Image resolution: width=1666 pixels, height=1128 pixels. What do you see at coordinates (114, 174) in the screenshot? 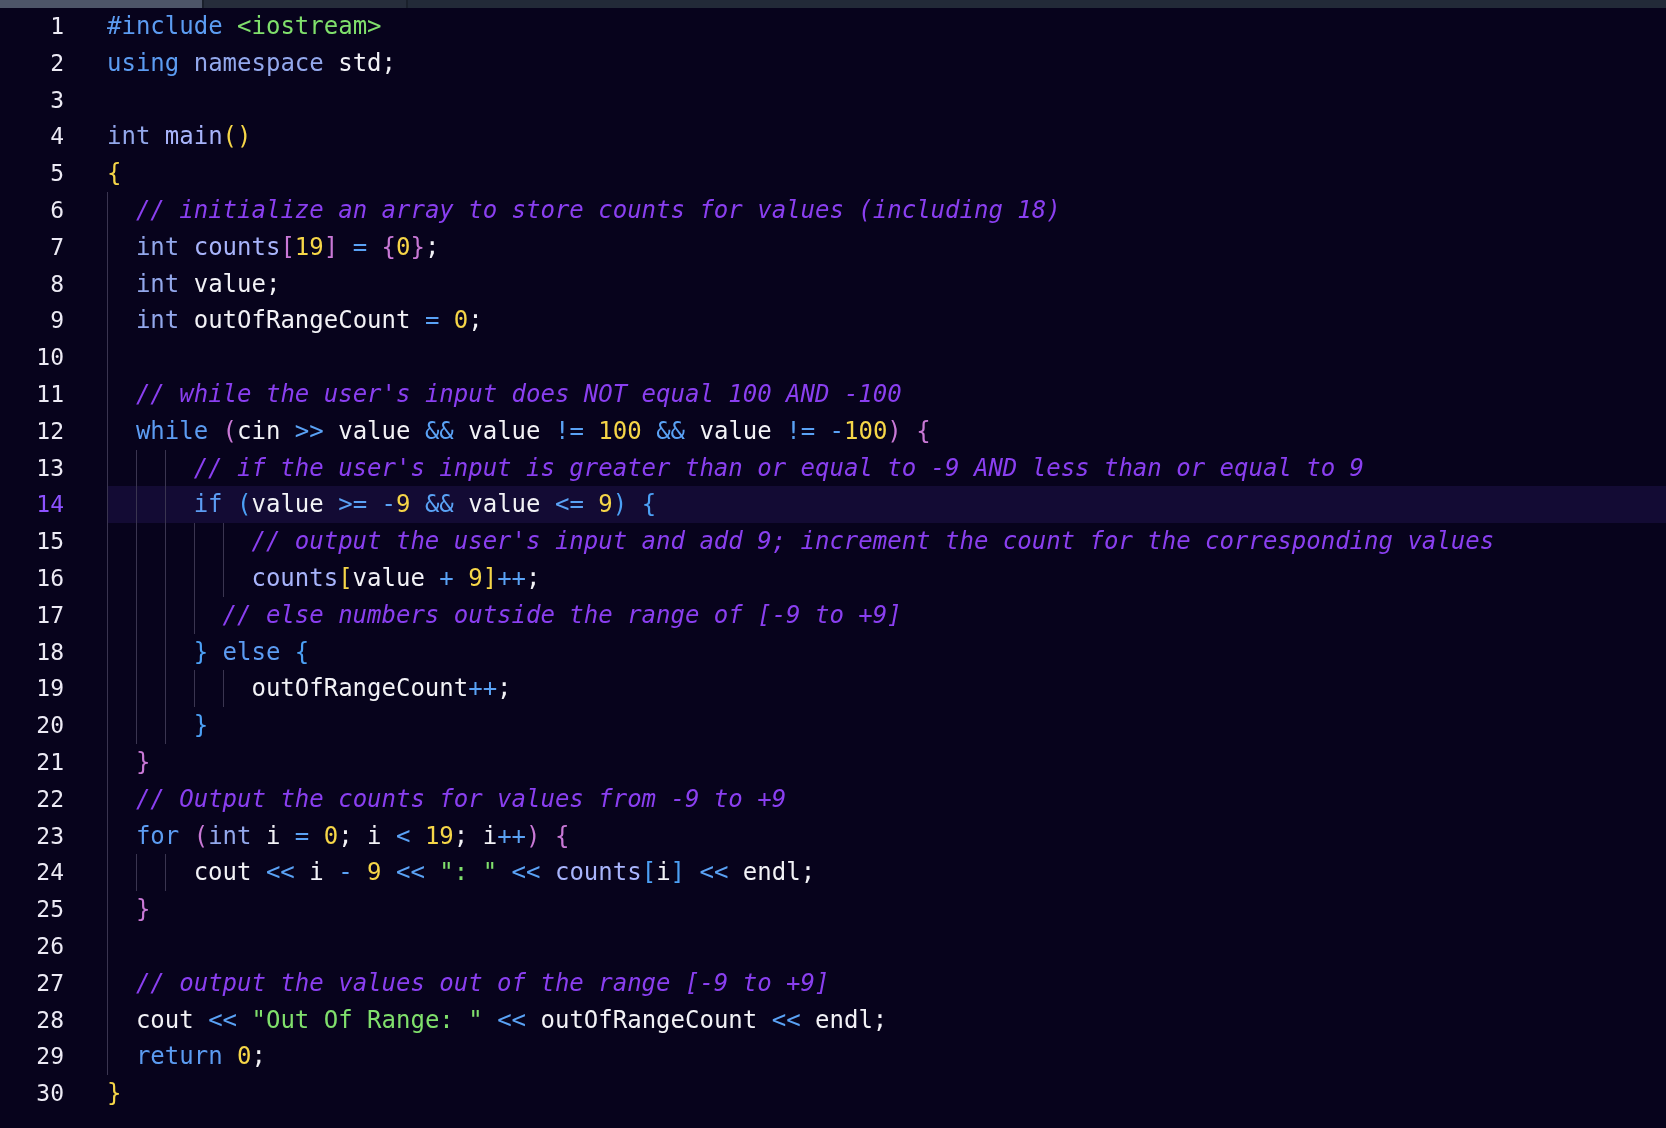
I see `code-line: {` at bounding box center [114, 174].